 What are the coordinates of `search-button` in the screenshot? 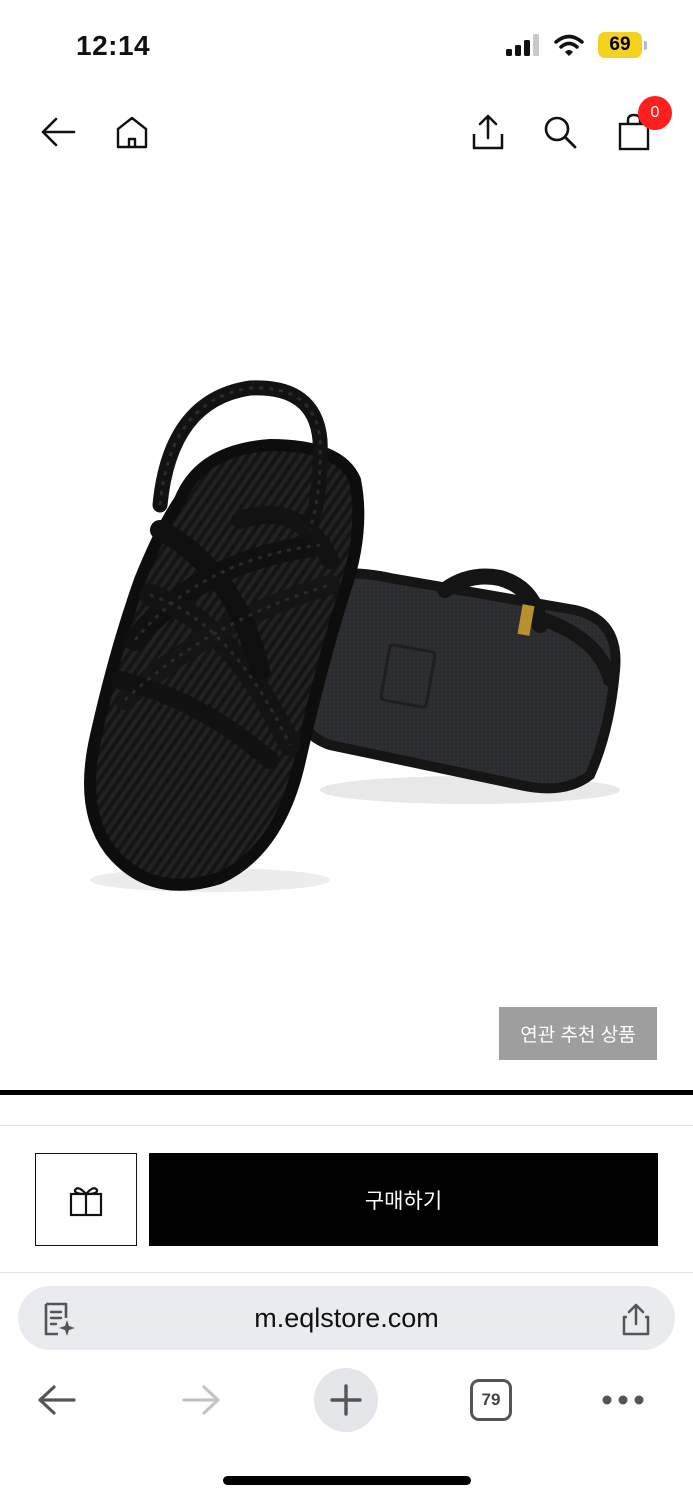 It's located at (560, 132).